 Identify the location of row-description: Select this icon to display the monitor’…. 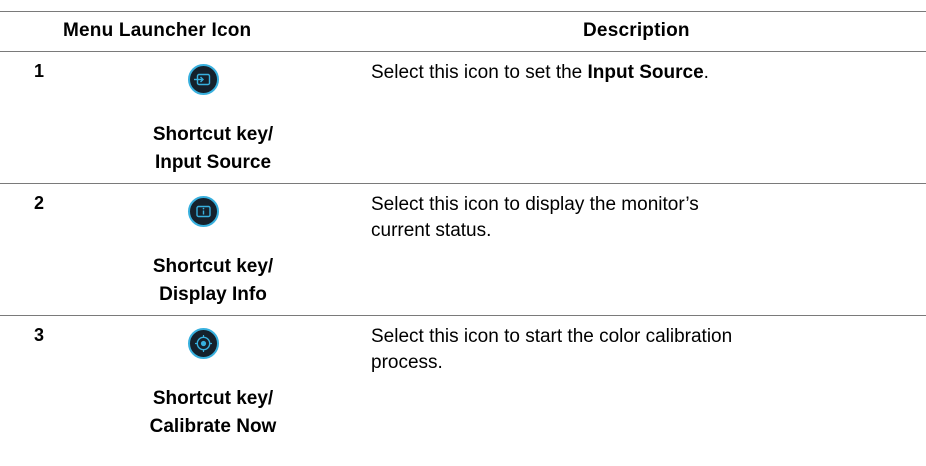
(535, 217).